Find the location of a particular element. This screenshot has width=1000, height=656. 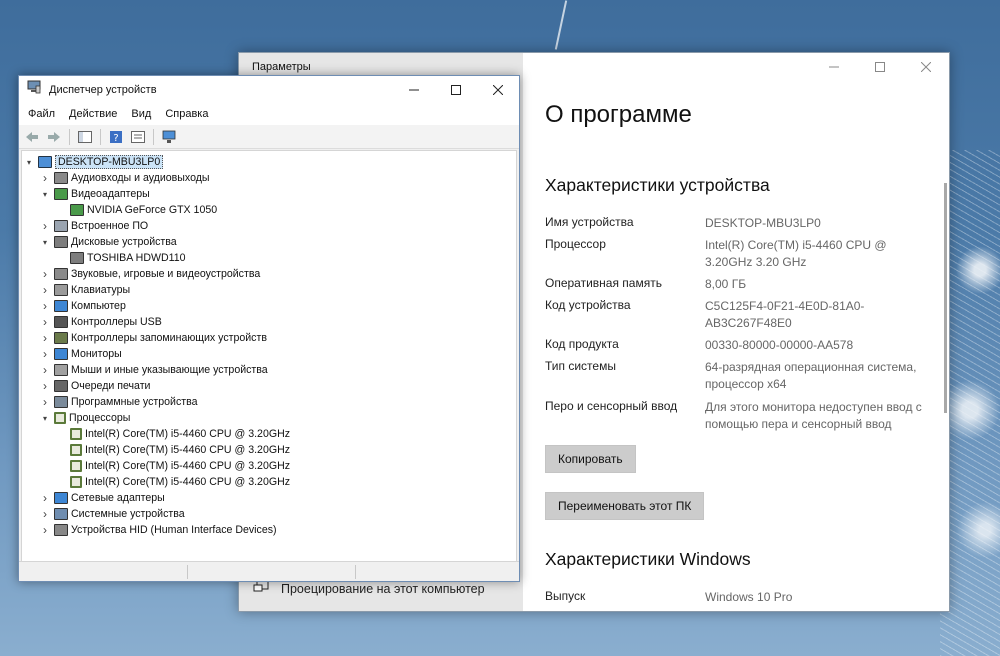

help-icon: ? is located at coordinates (116, 137).